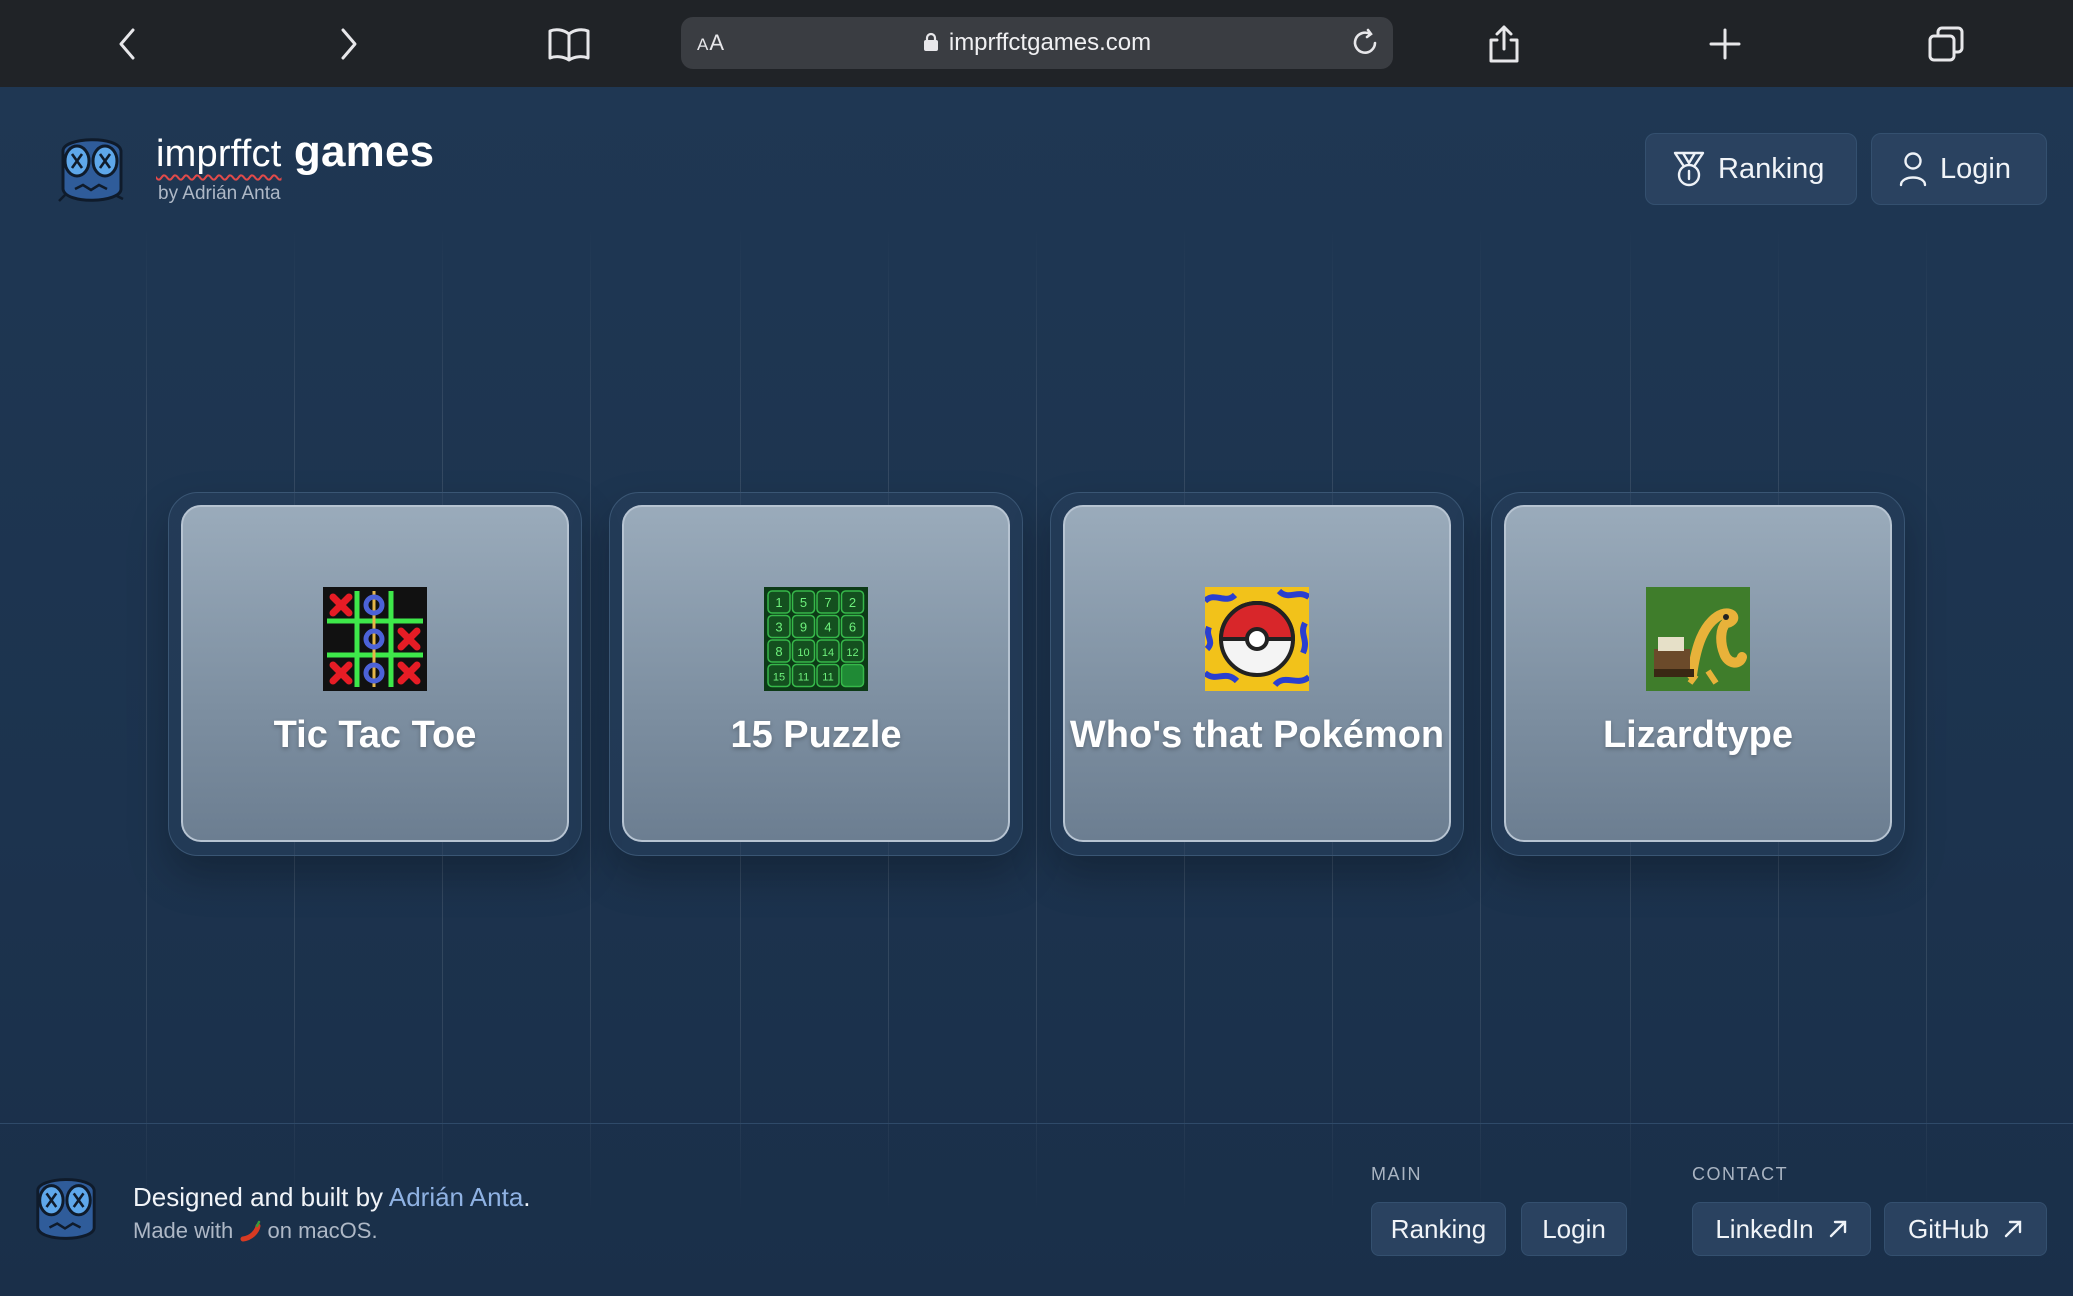 The image size is (2073, 1296). I want to click on share-icon, so click(1504, 44).